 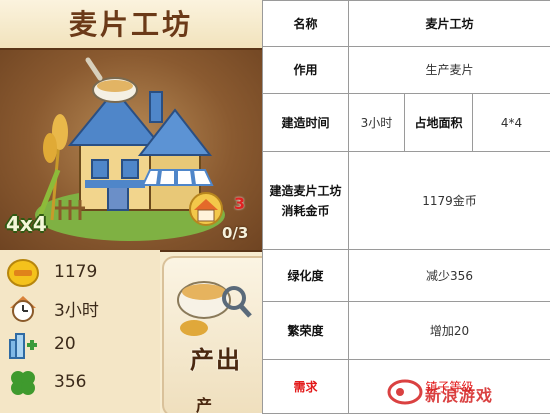 I want to click on sina-games-watermark: 新浪游戏, so click(x=467, y=391).